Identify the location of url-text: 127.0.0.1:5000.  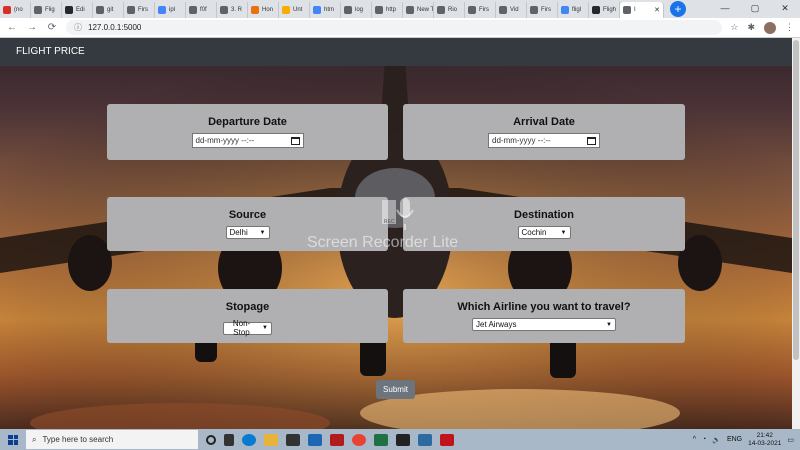
(115, 27).